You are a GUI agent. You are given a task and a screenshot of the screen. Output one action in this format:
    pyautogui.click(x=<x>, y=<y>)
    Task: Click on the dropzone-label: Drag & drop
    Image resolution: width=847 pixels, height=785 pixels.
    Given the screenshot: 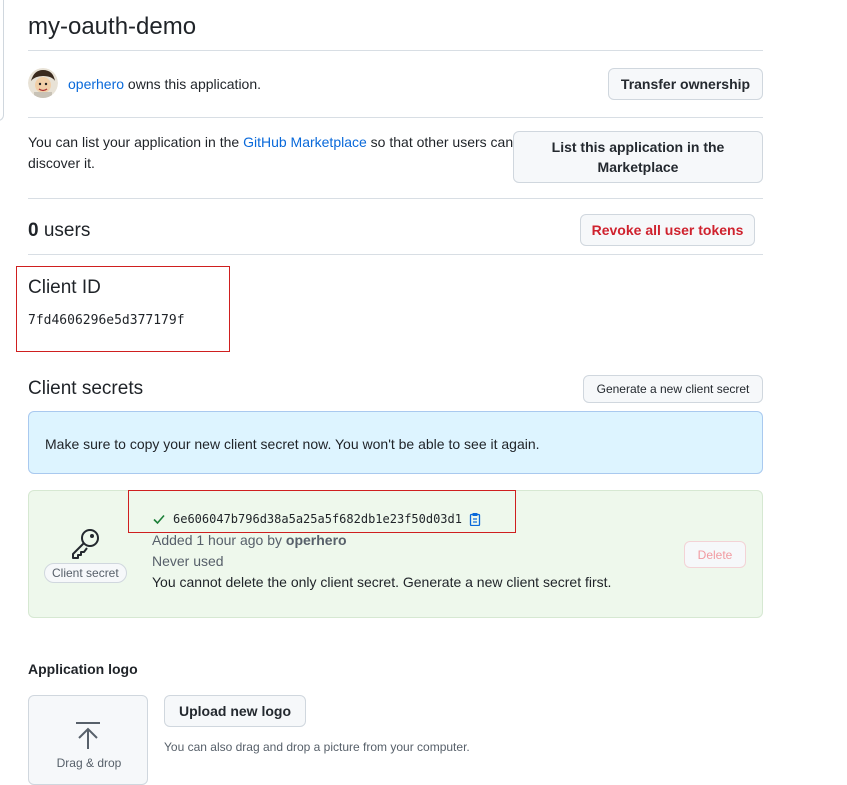 What is the action you would take?
    pyautogui.click(x=89, y=763)
    